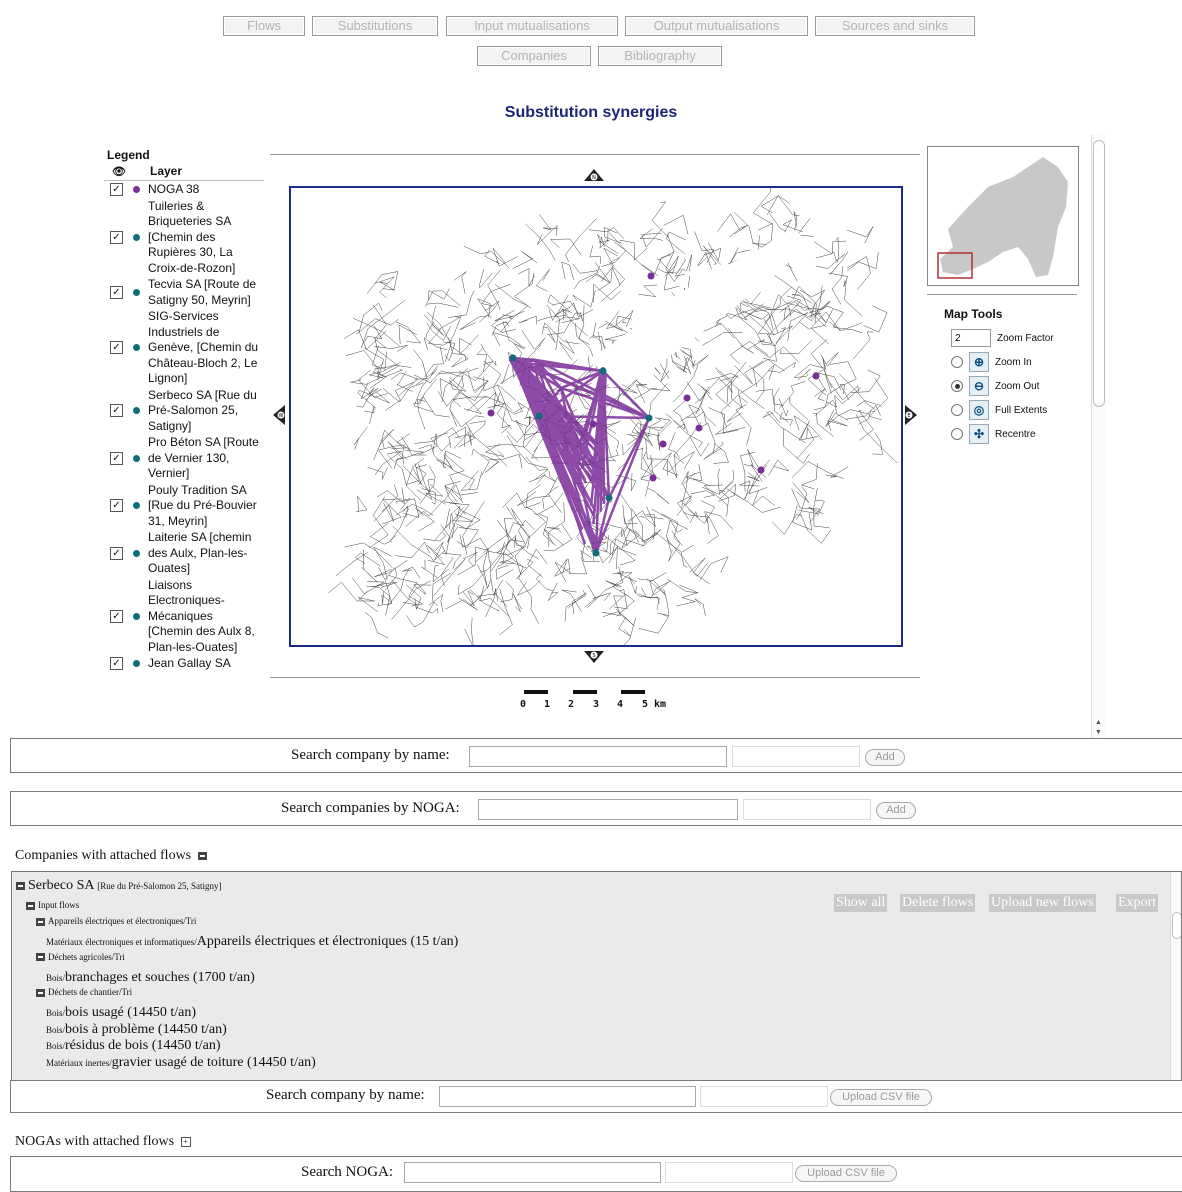 The width and height of the screenshot is (1182, 1192). Describe the element at coordinates (979, 386) in the screenshot. I see `zoom-out-icon: ⊖` at that location.